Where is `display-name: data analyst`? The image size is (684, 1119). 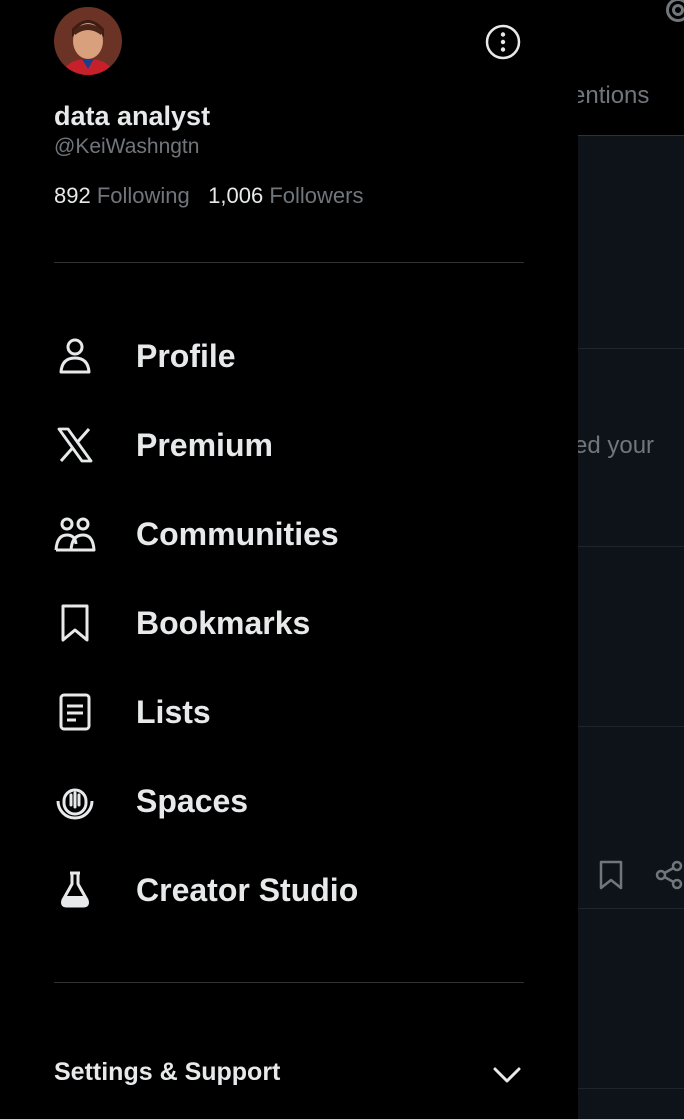 display-name: data analyst is located at coordinates (132, 116).